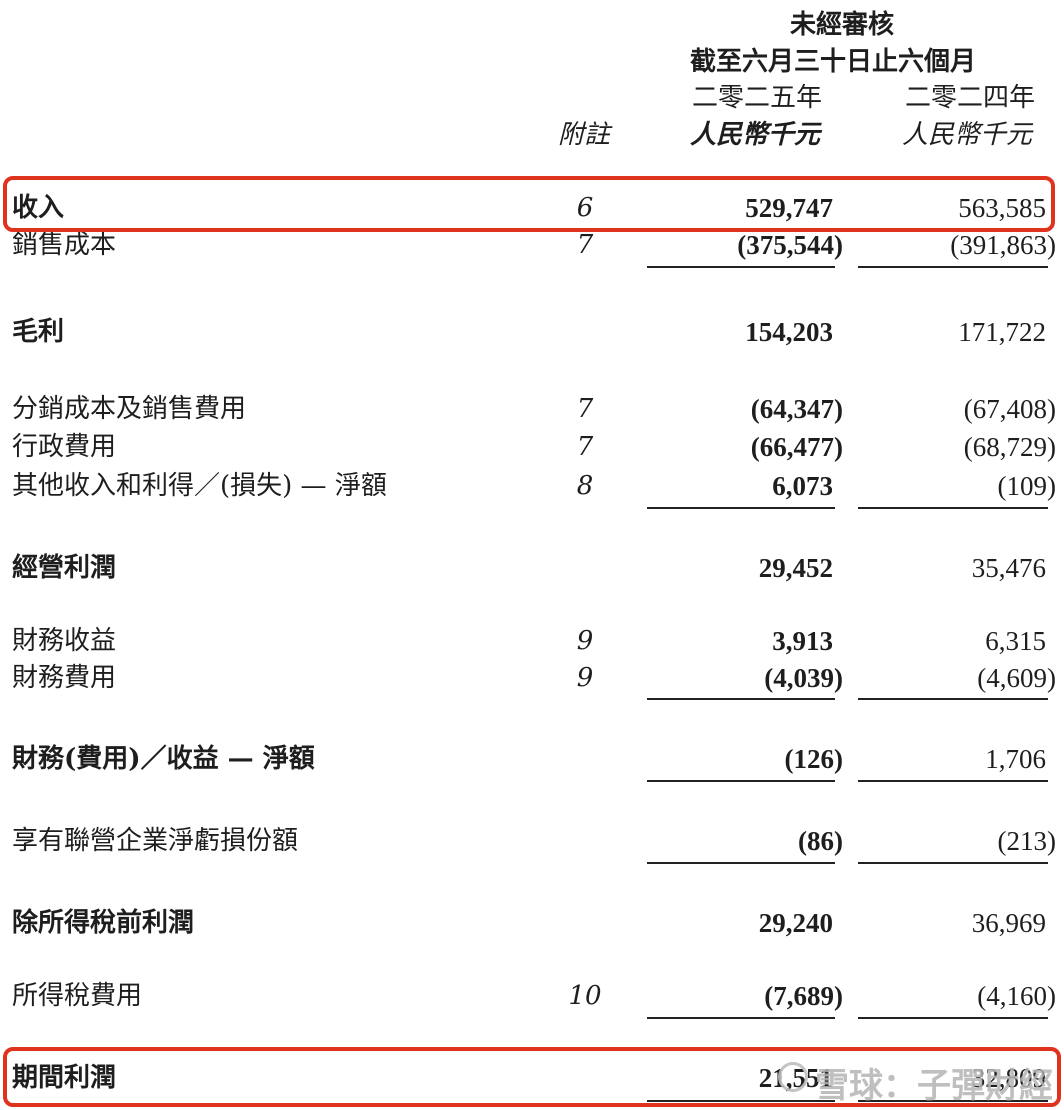 Image resolution: width=1064 pixels, height=1110 pixels. What do you see at coordinates (755, 135) in the screenshot?
I see `header-currency-2025: 人民幣千元` at bounding box center [755, 135].